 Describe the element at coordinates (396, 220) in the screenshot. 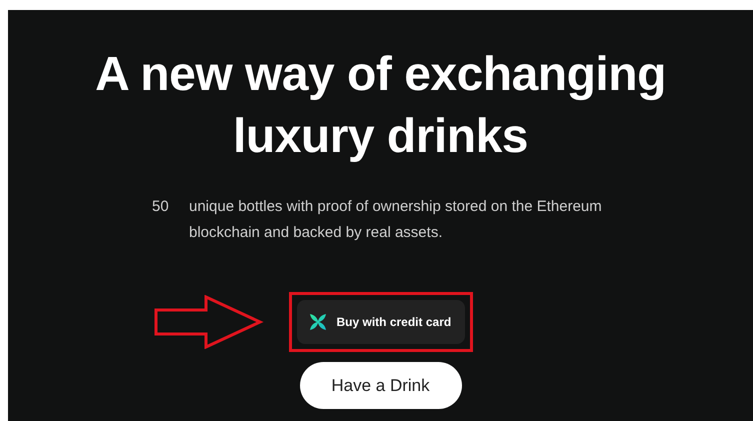

I see `hero-description: unique bottles with proof of ownership stored on the Ethereum blockchain and backed by real assets.` at that location.